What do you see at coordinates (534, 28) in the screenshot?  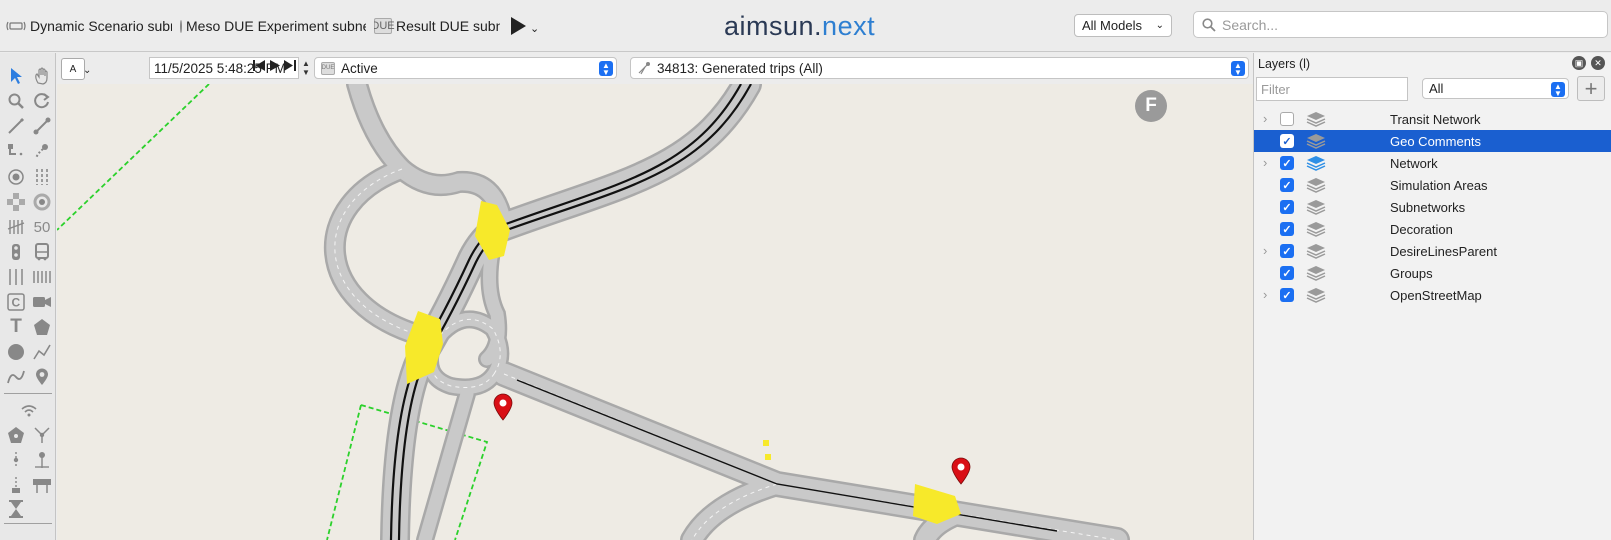 I see `play-menu-arrow-icon: ⌄` at bounding box center [534, 28].